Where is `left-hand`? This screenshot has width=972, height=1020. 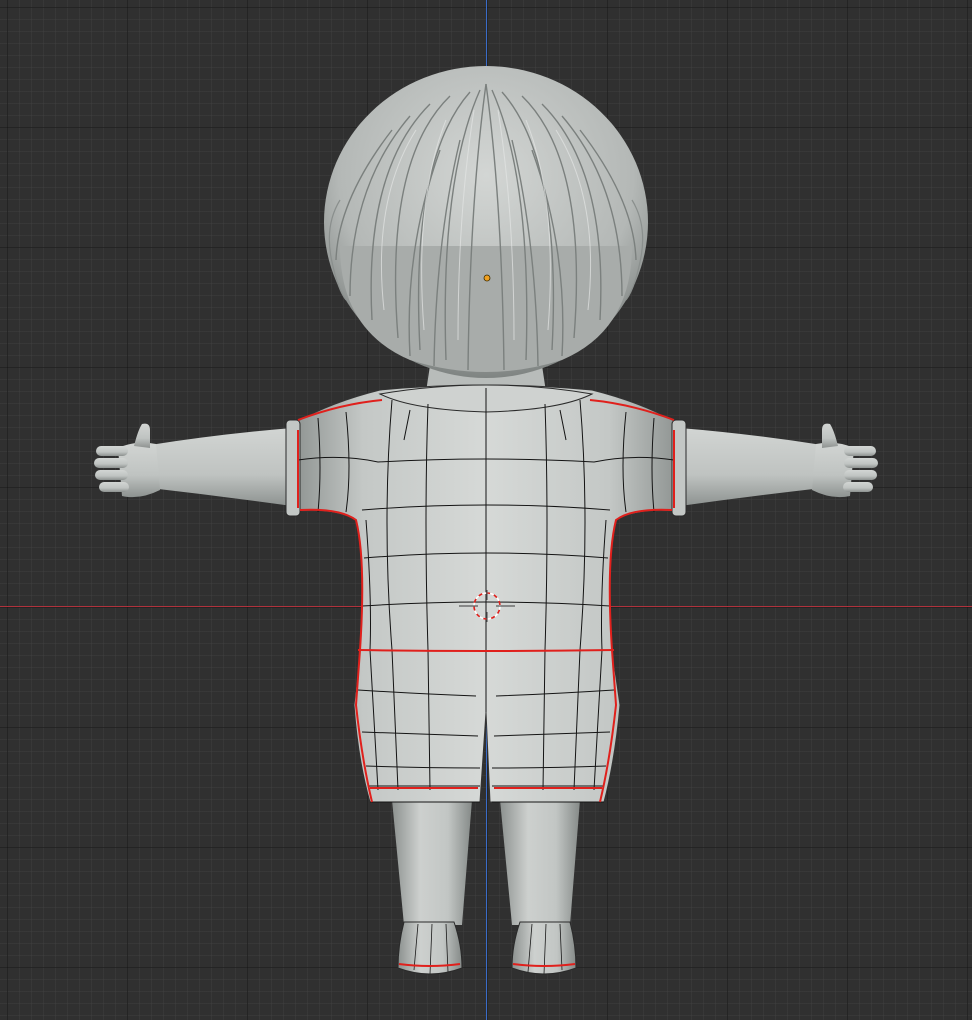
left-hand is located at coordinates (127, 460).